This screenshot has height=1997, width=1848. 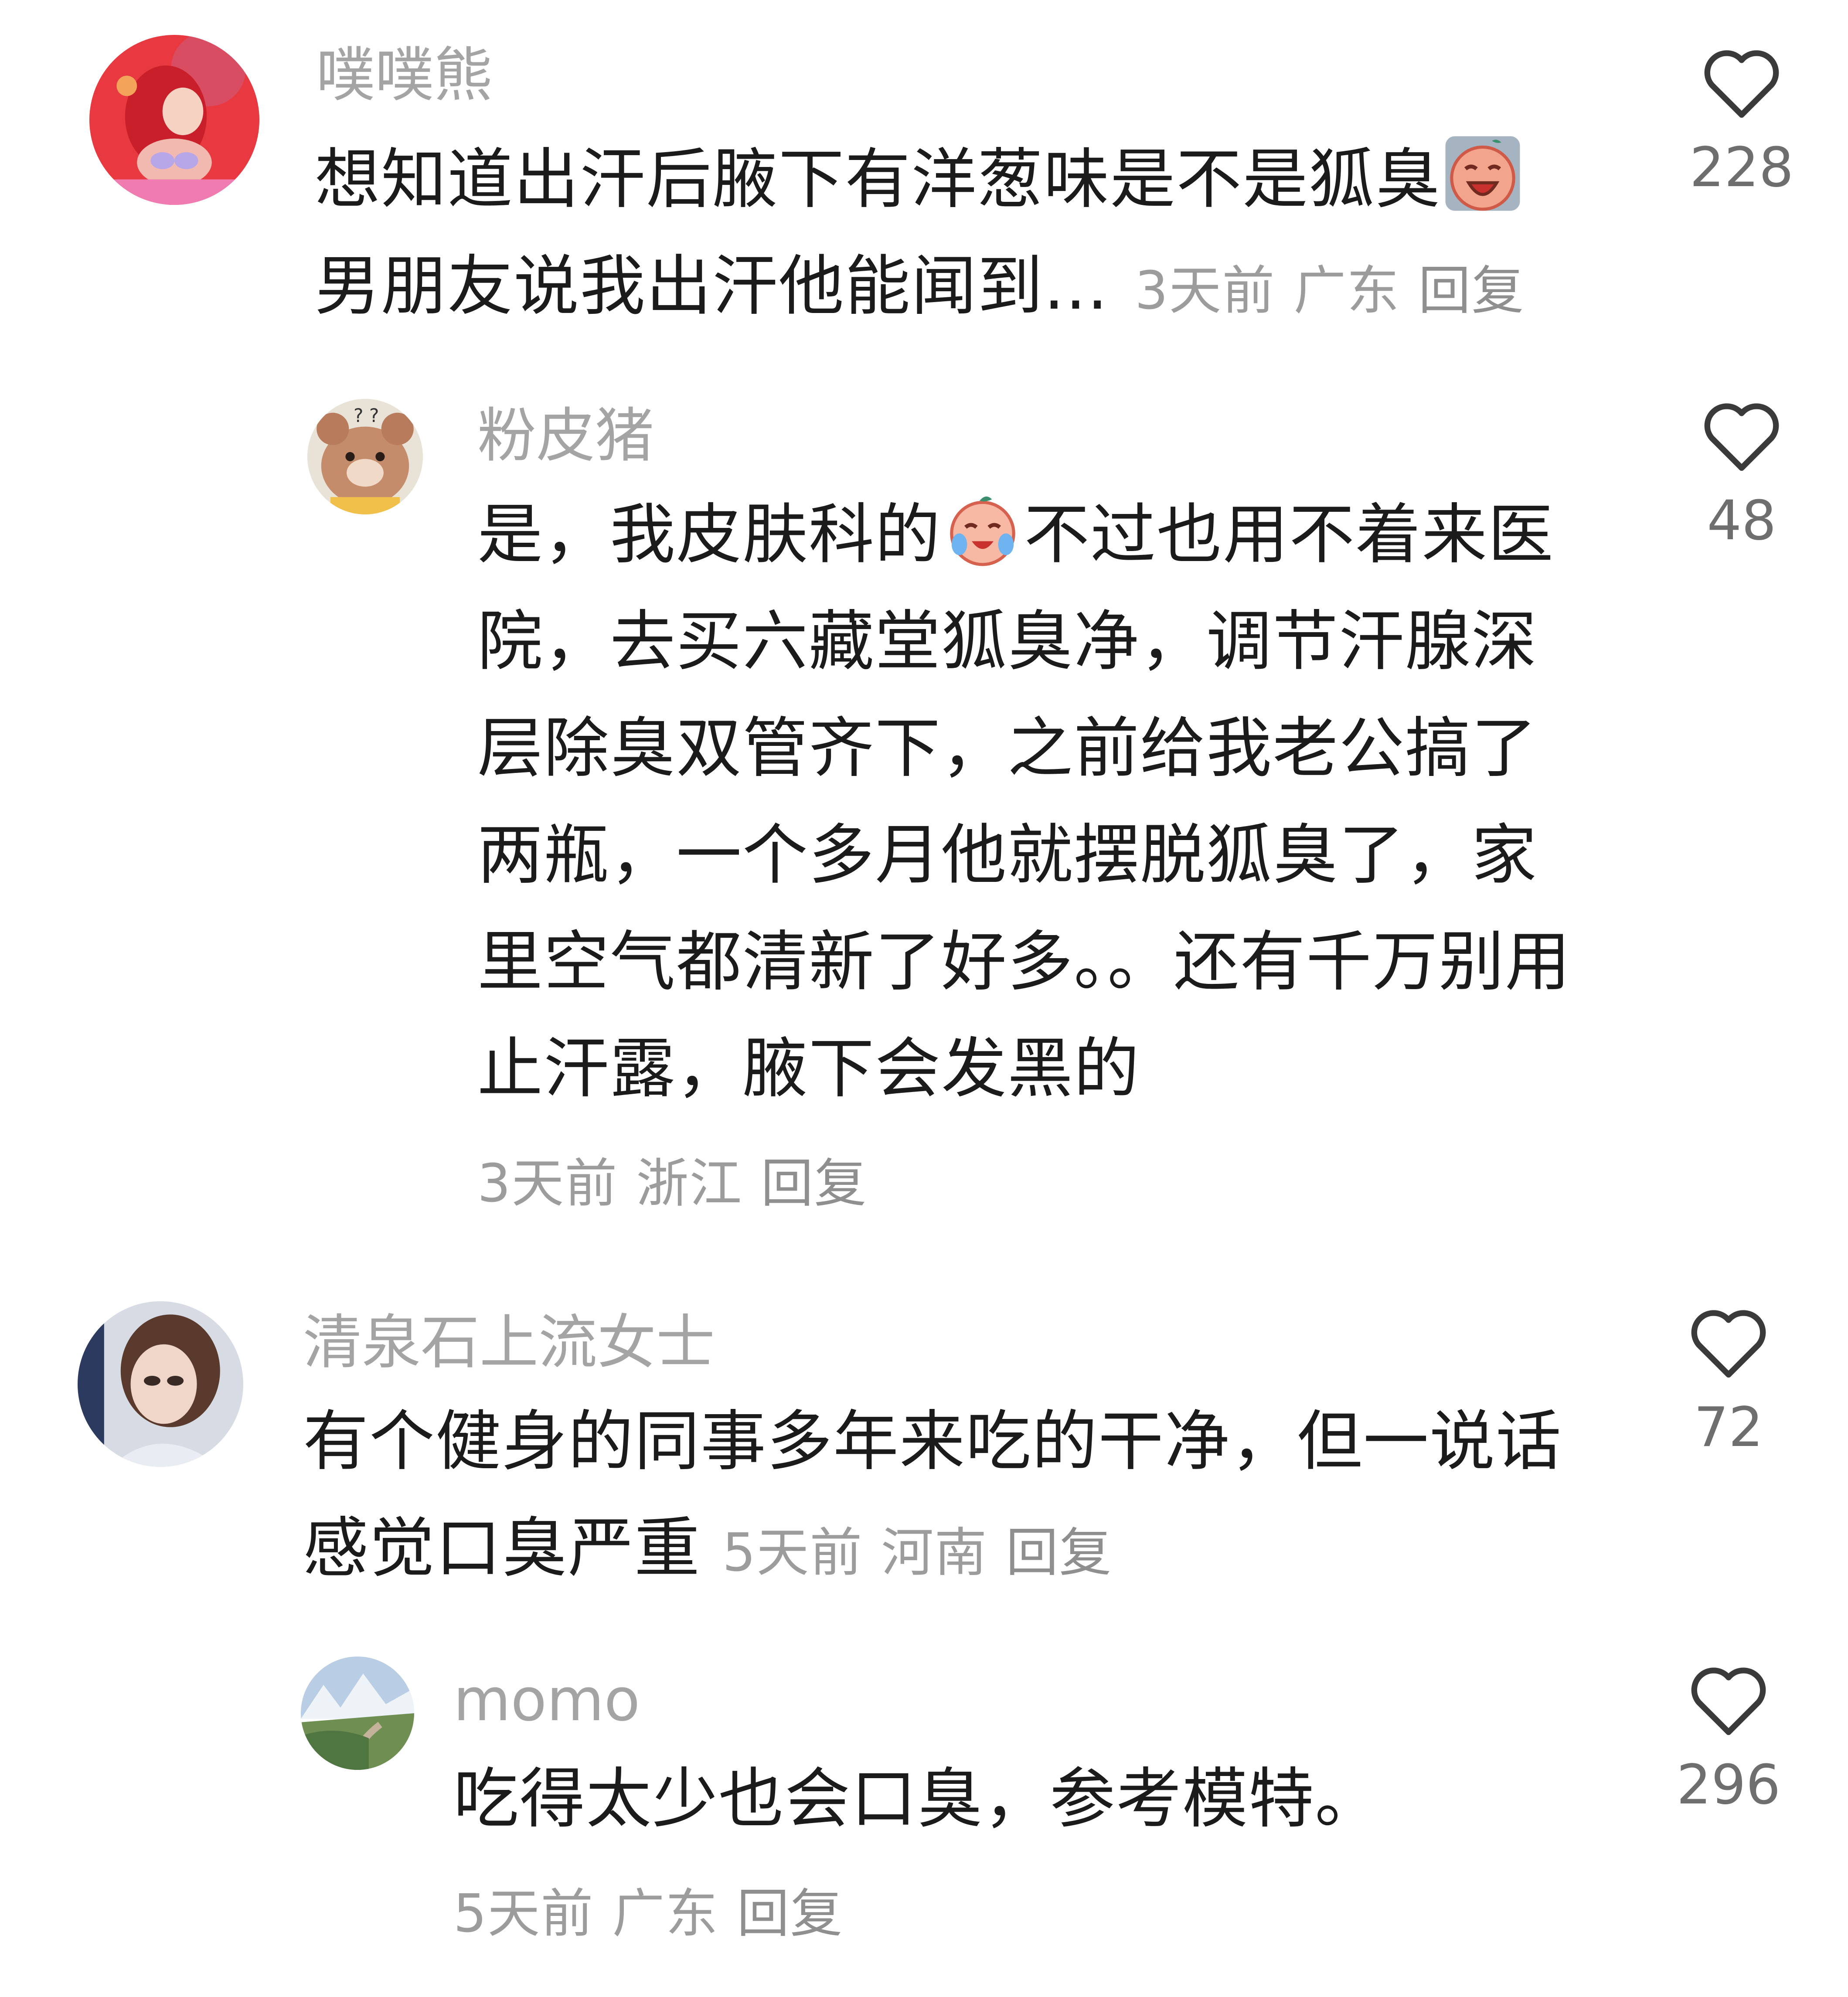 What do you see at coordinates (878, 180) in the screenshot?
I see `comment-text-line: 想知道出汗后腋下有洋葱味是不是狐臭` at bounding box center [878, 180].